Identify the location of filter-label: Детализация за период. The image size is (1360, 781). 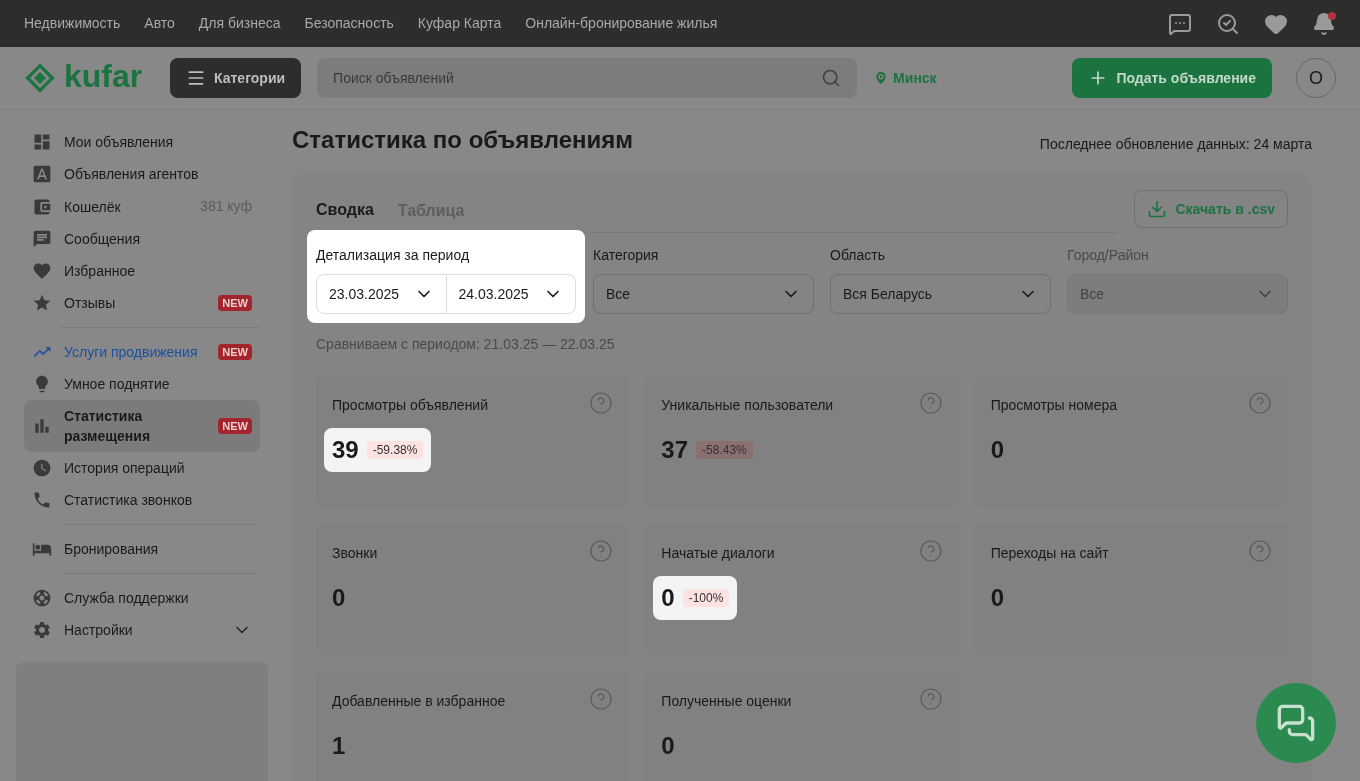
(393, 255).